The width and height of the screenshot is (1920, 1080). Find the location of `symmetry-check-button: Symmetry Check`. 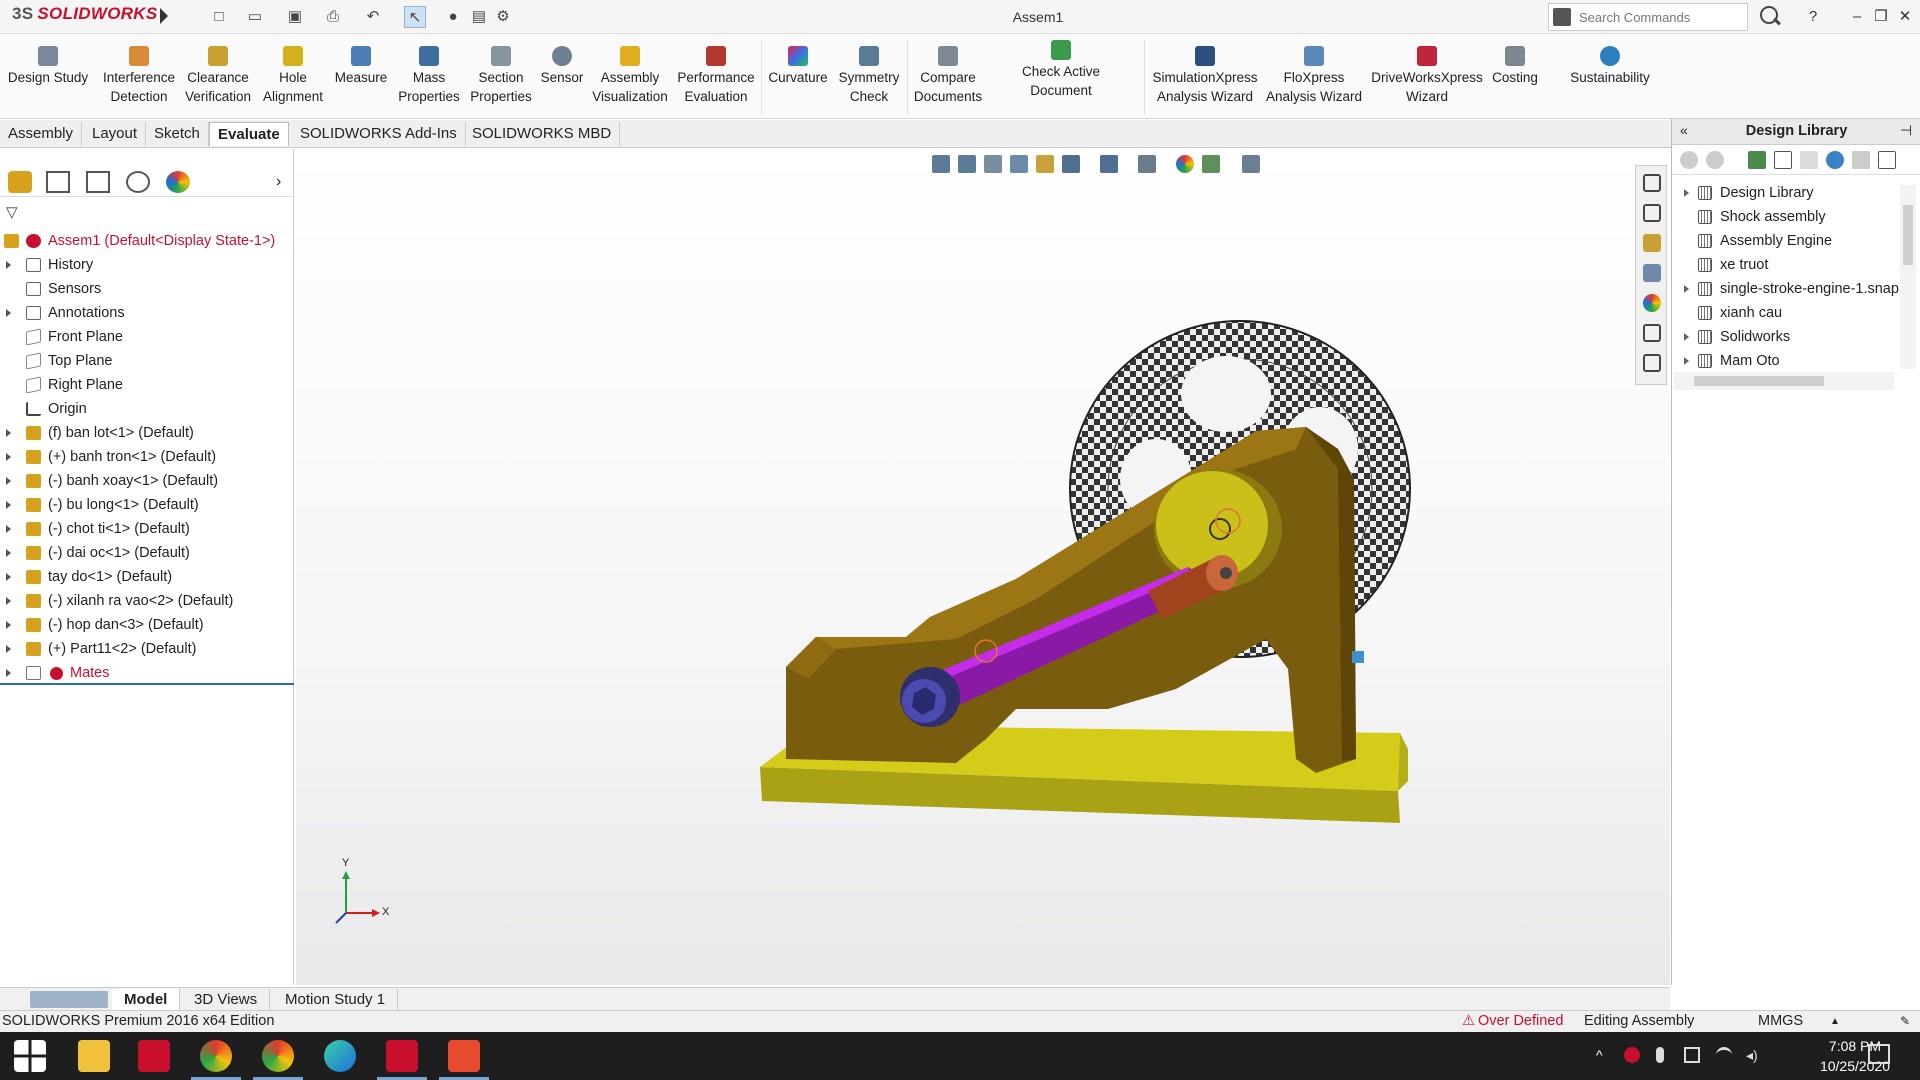

symmetry-check-button: Symmetry Check is located at coordinates (869, 76).